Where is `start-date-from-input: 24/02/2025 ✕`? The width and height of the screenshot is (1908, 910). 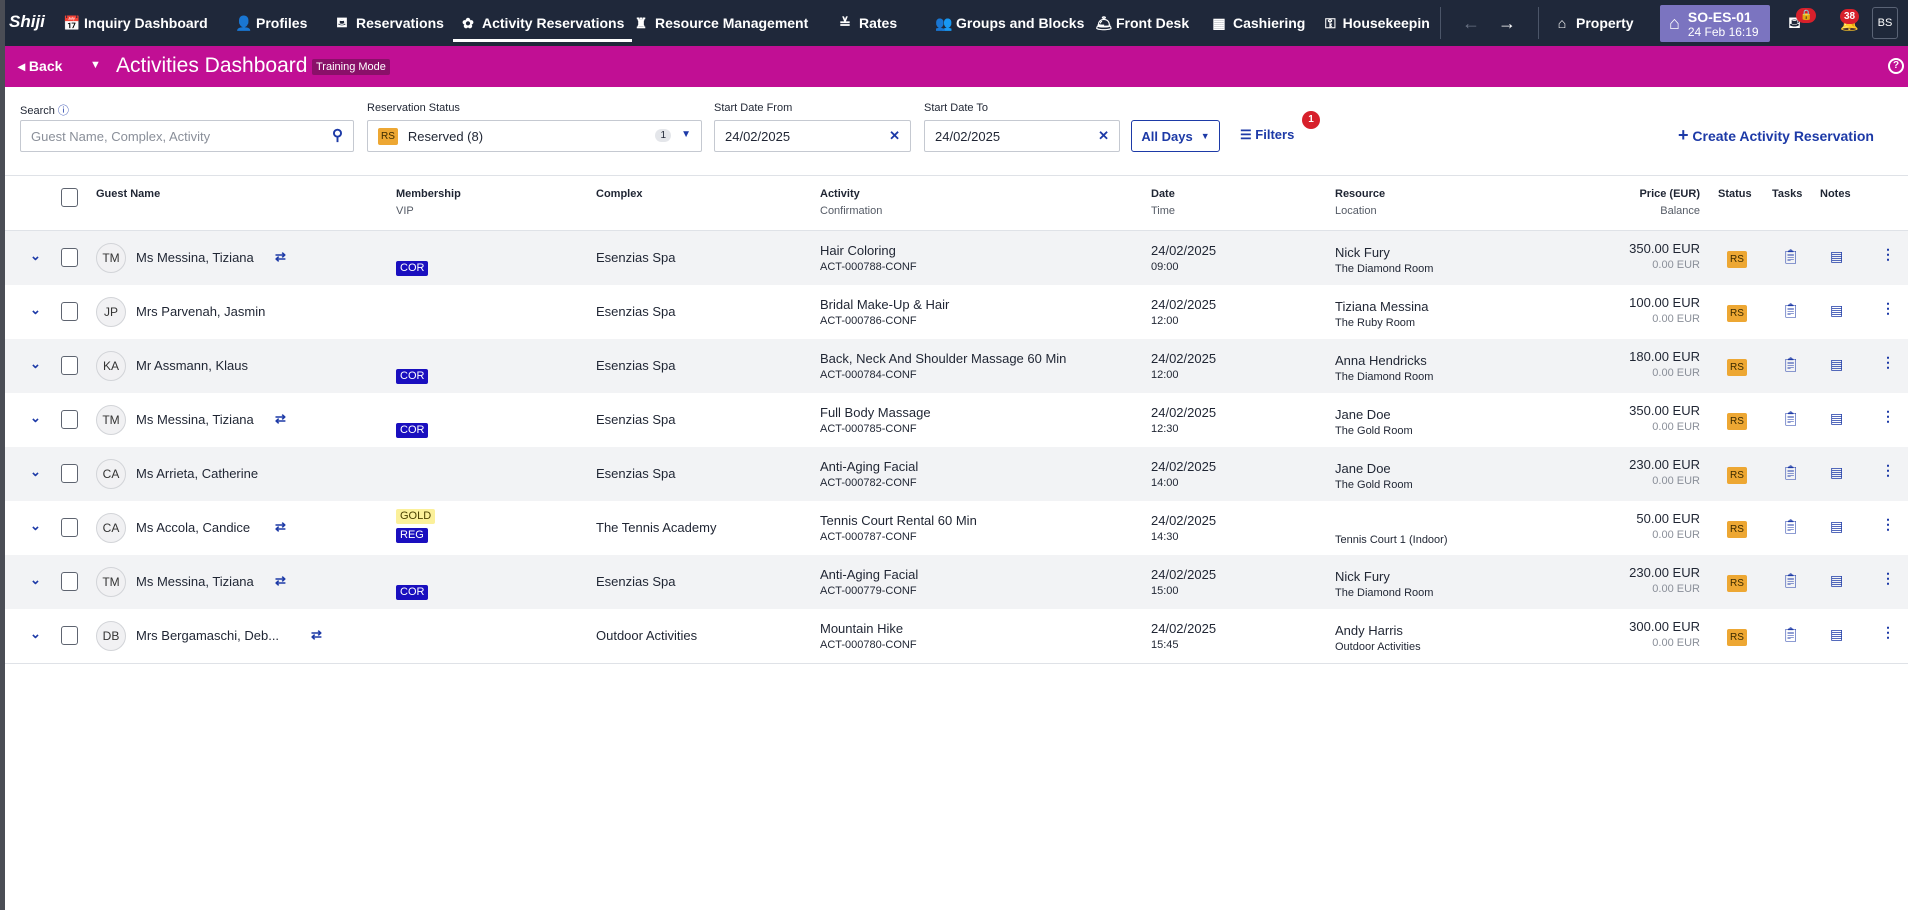
start-date-from-input: 24/02/2025 ✕ is located at coordinates (812, 136).